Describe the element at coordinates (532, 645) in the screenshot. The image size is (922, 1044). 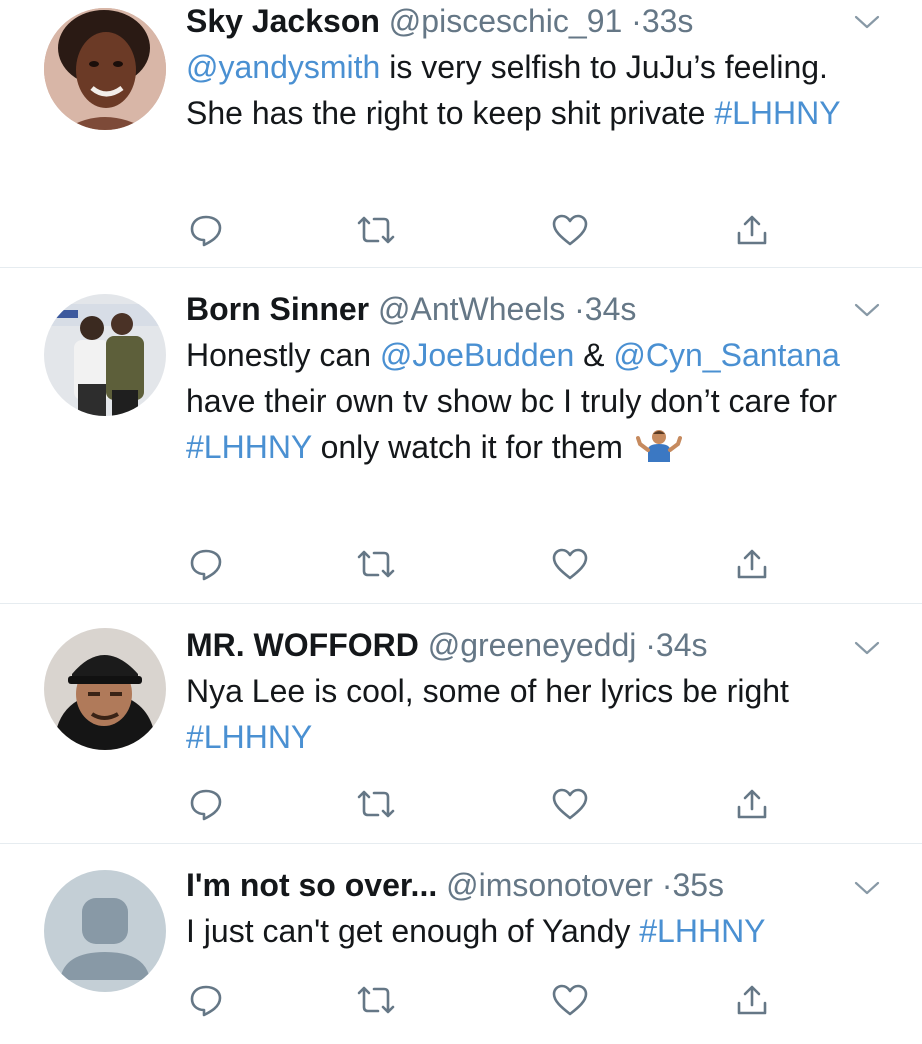
I see `user-handle: @greeneyeddj` at that location.